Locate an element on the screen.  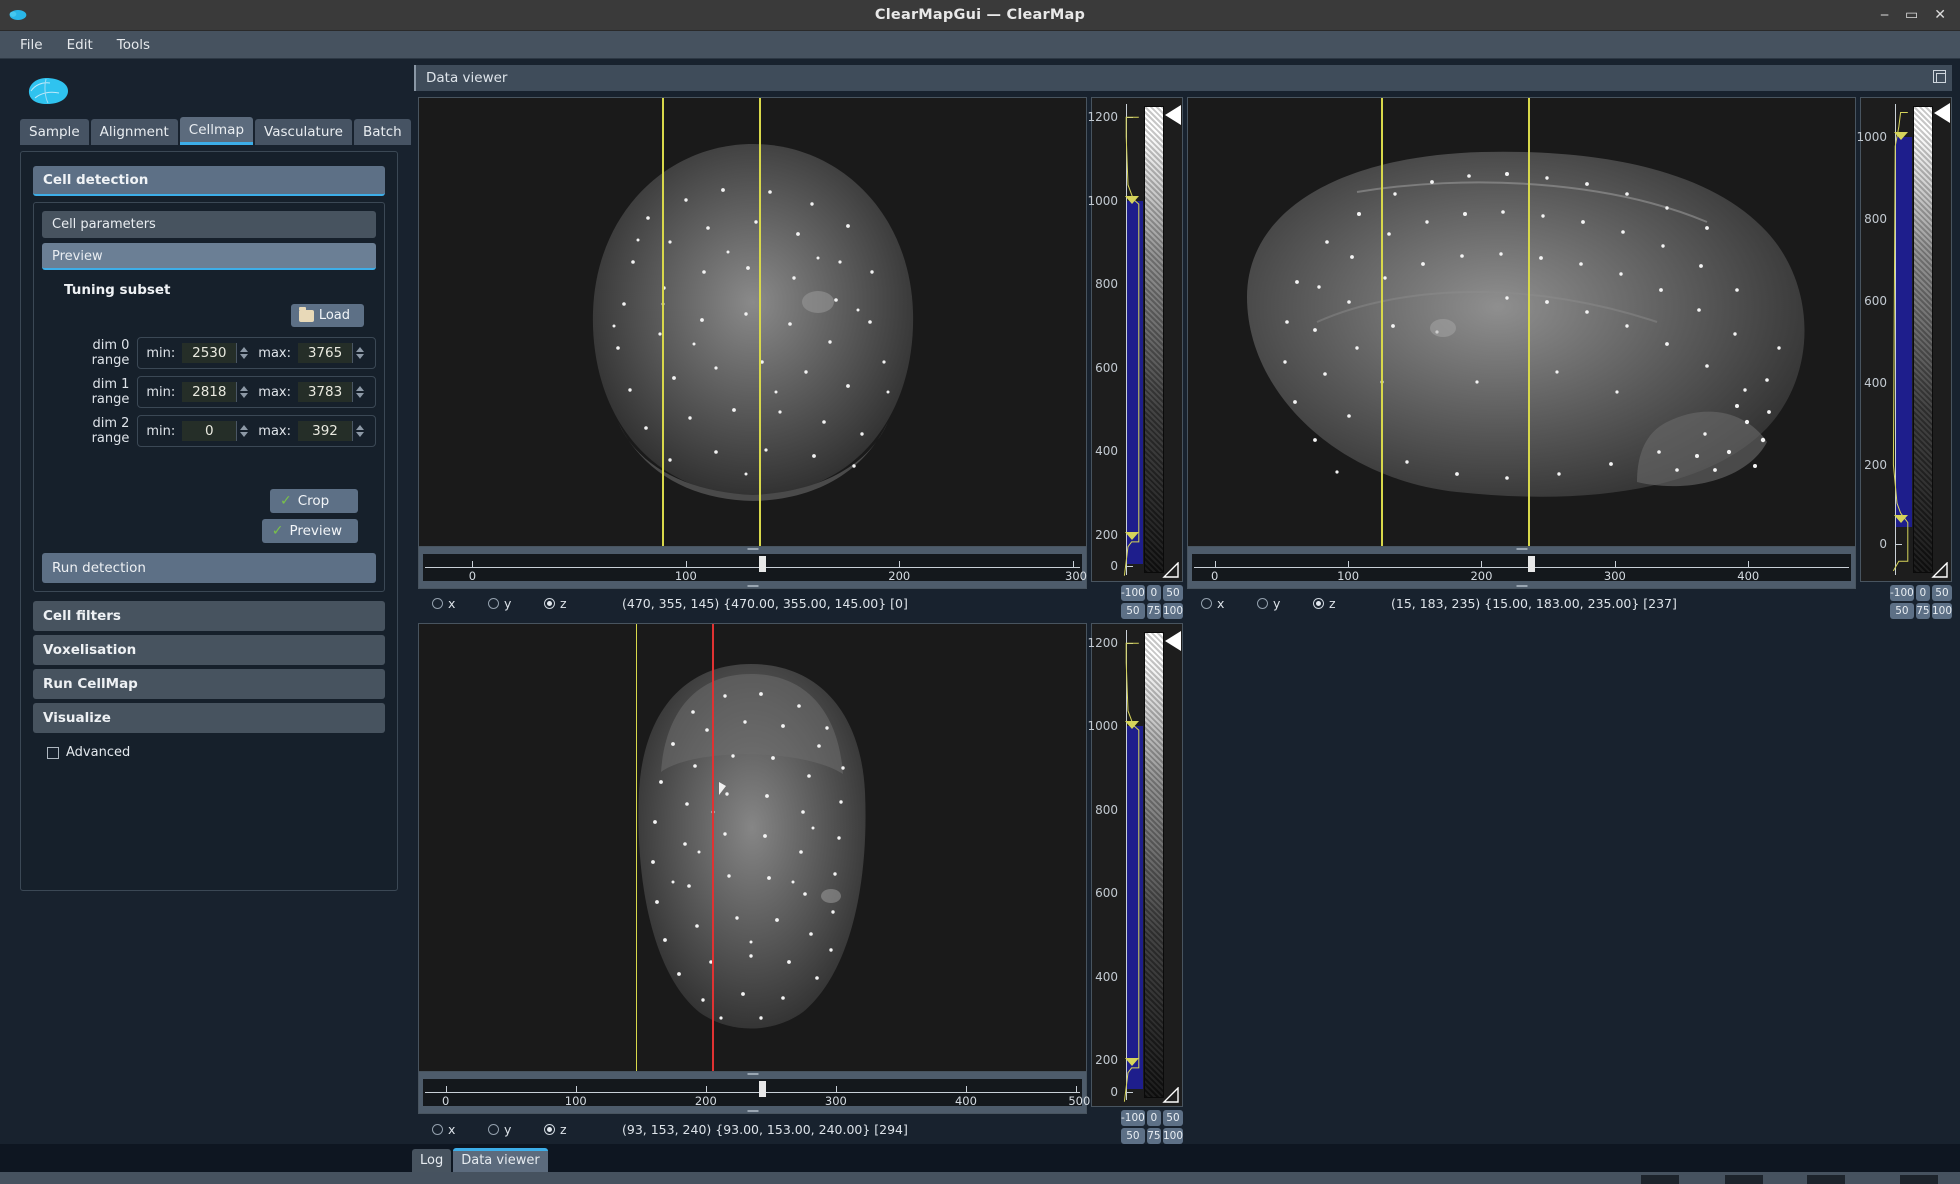
slider-coronal: 0 100 200 300 is located at coordinates (752, 567).